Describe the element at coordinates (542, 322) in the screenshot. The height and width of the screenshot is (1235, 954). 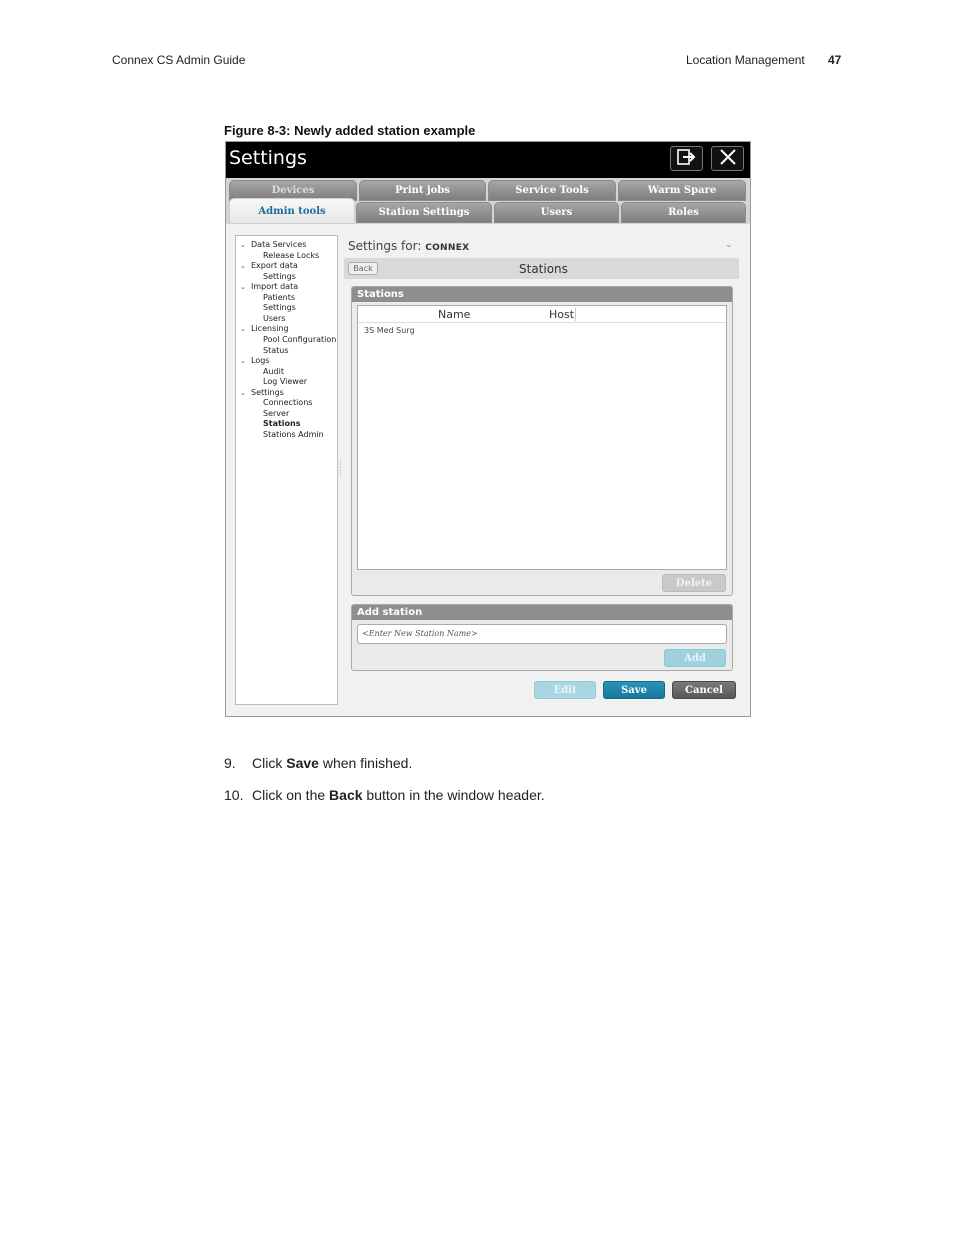
I see `header-divider` at that location.